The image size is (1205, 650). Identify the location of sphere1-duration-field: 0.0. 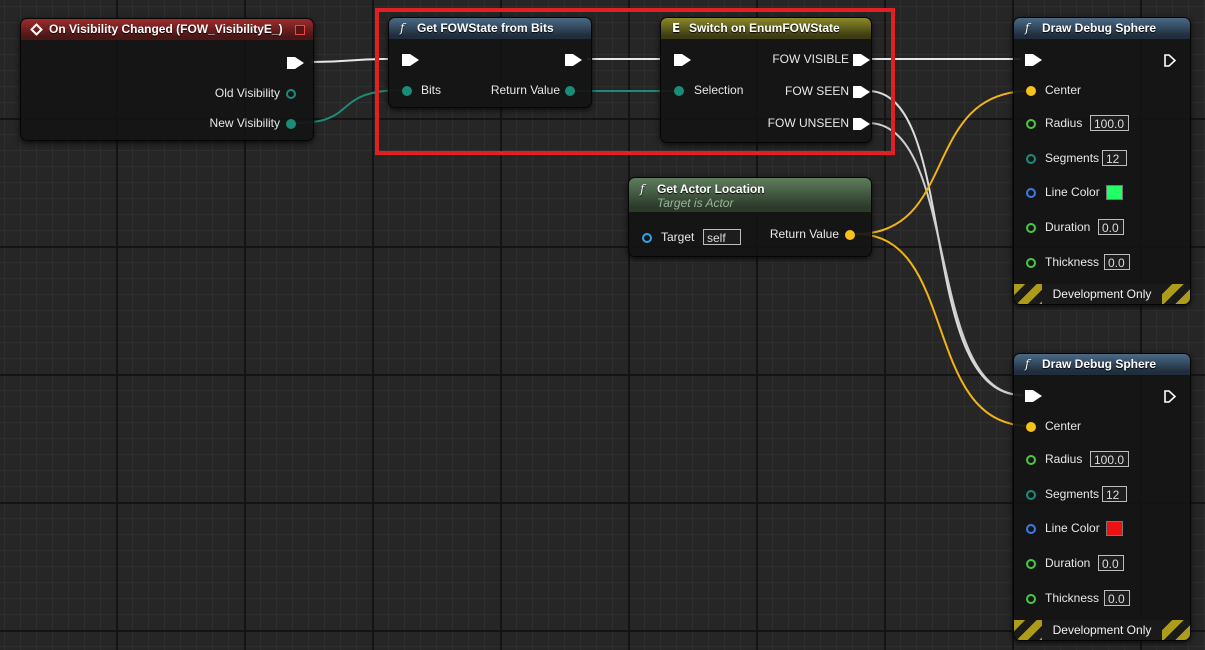
(1111, 227).